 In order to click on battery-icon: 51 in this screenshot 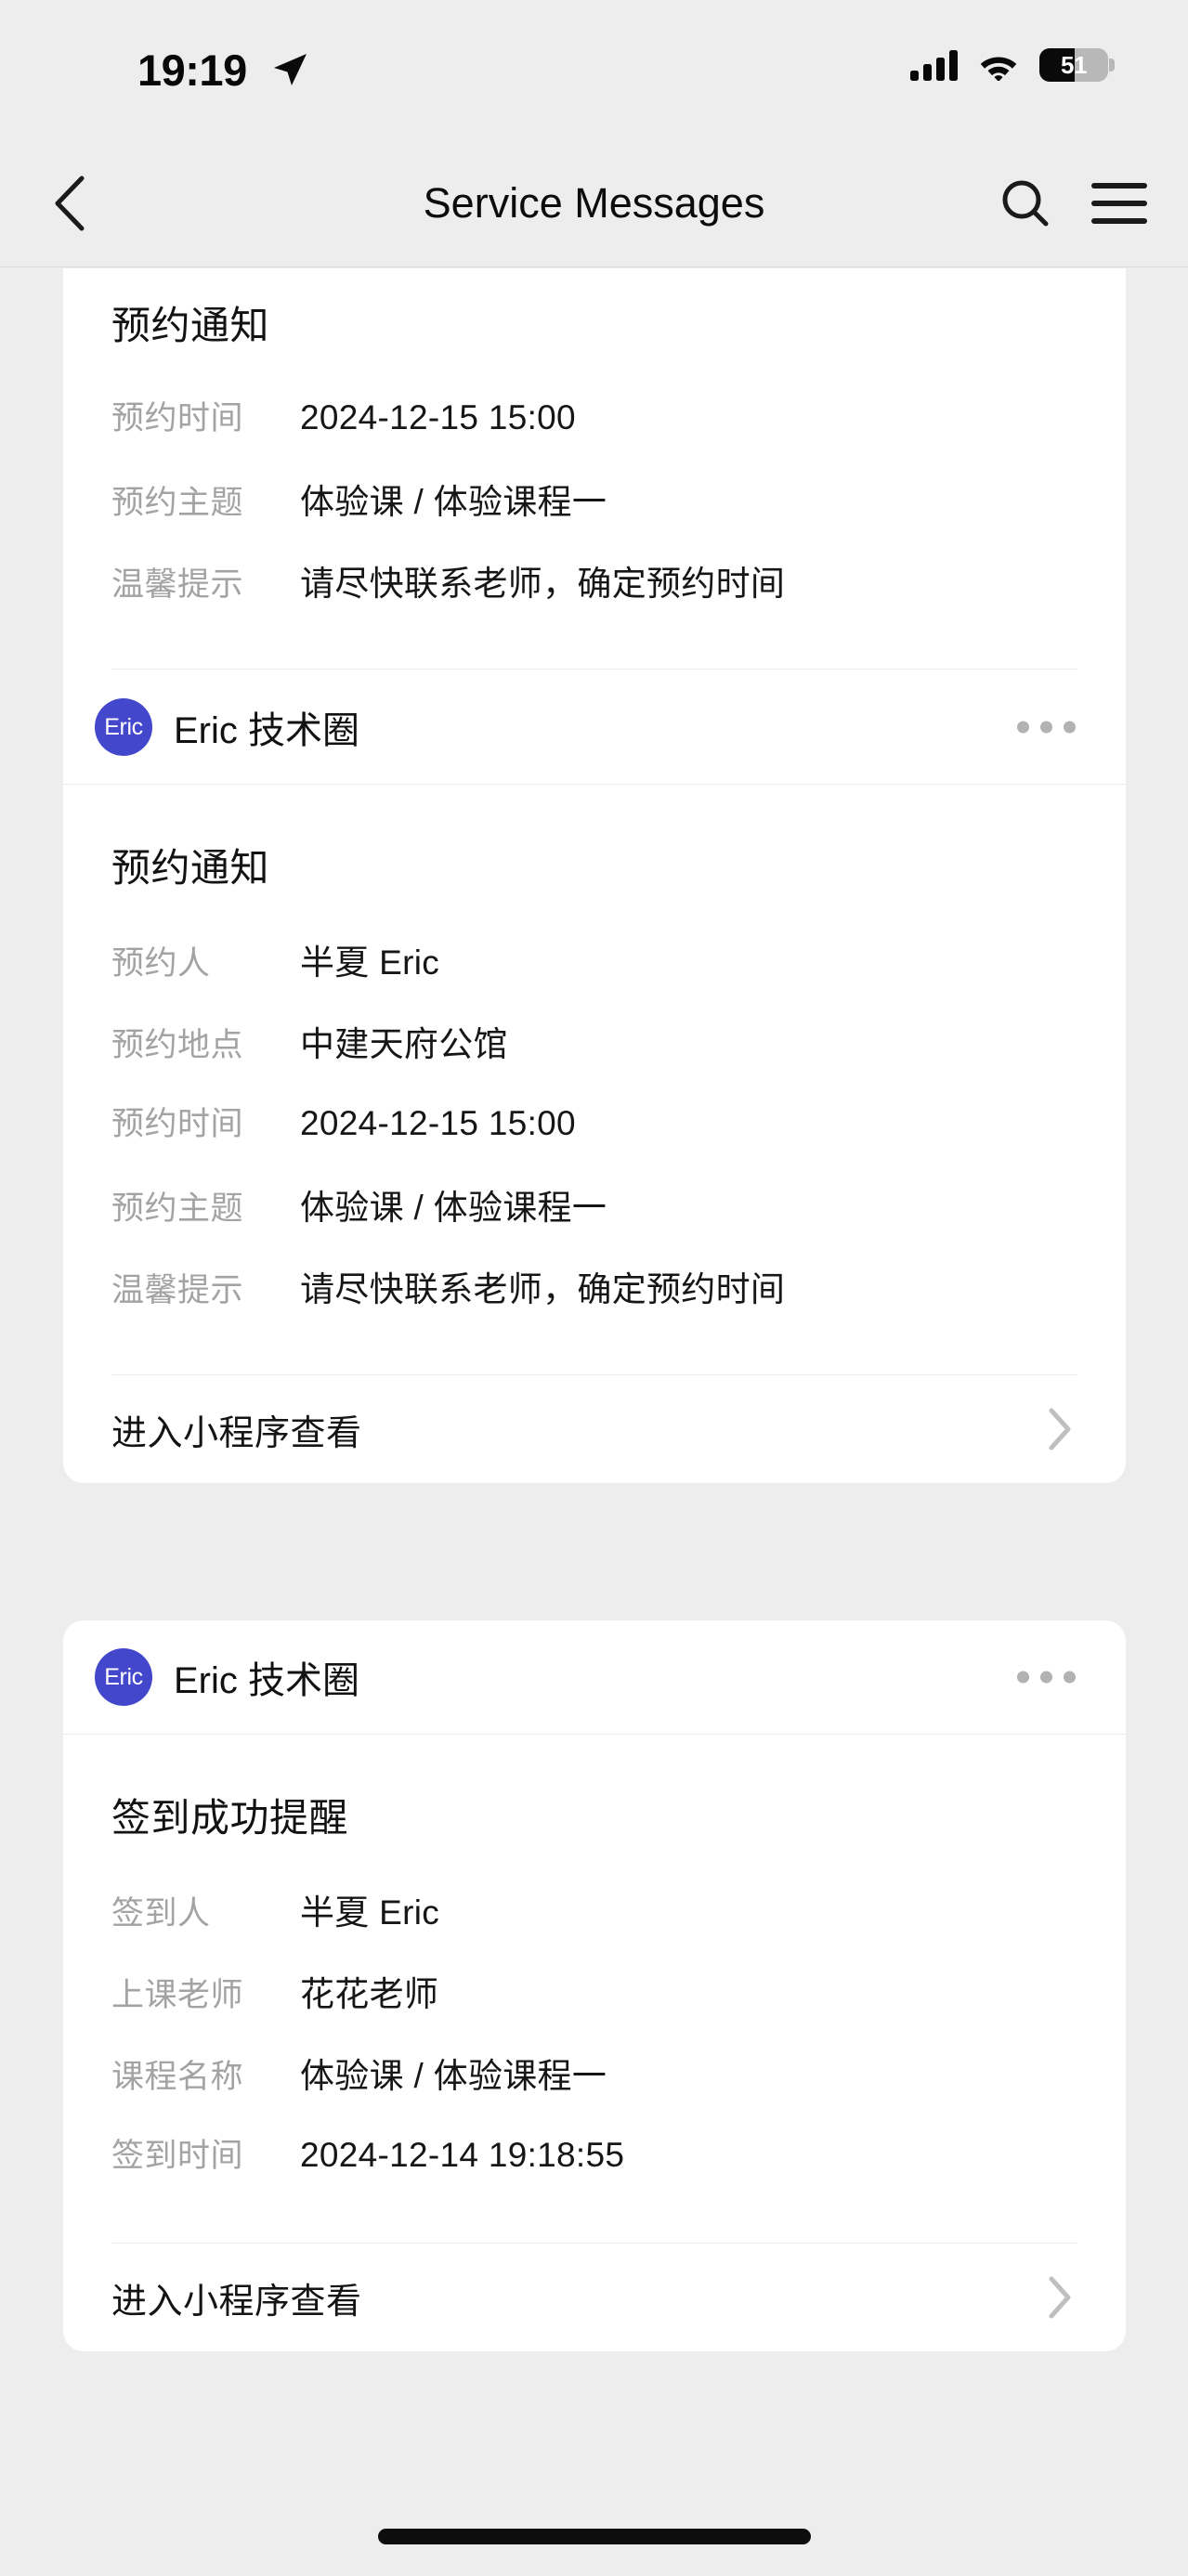, I will do `click(1077, 65)`.